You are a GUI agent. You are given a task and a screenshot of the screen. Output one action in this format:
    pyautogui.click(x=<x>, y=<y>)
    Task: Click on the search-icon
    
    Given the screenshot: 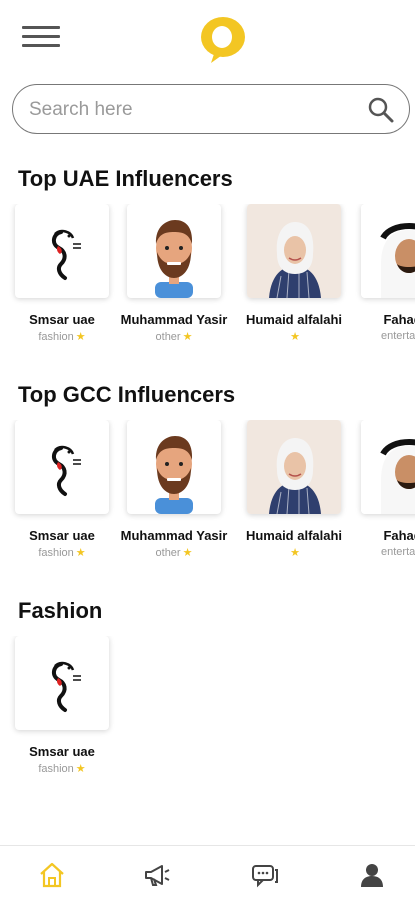 What is the action you would take?
    pyautogui.click(x=381, y=110)
    